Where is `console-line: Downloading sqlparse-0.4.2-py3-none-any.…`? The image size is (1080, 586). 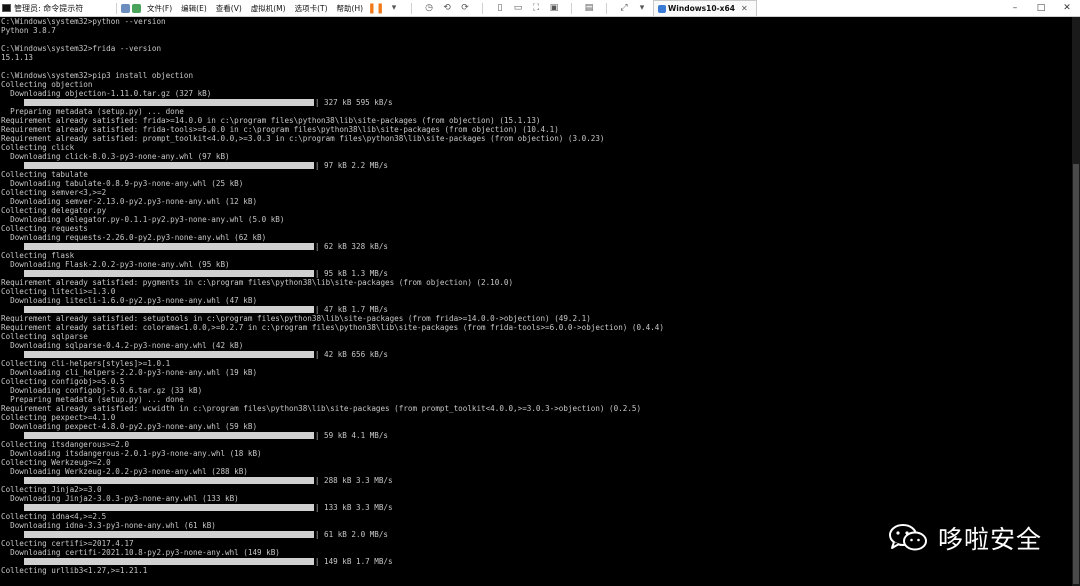 console-line: Downloading sqlparse-0.4.2-py3-none-any.… is located at coordinates (122, 345).